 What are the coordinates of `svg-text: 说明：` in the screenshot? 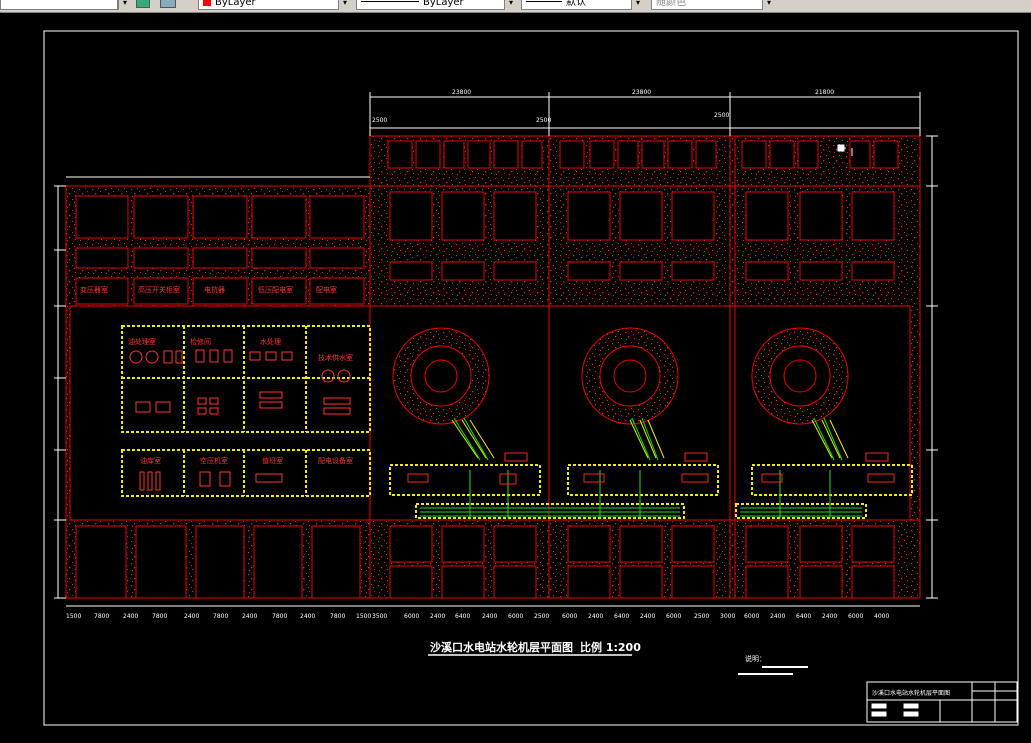 It's located at (755, 658).